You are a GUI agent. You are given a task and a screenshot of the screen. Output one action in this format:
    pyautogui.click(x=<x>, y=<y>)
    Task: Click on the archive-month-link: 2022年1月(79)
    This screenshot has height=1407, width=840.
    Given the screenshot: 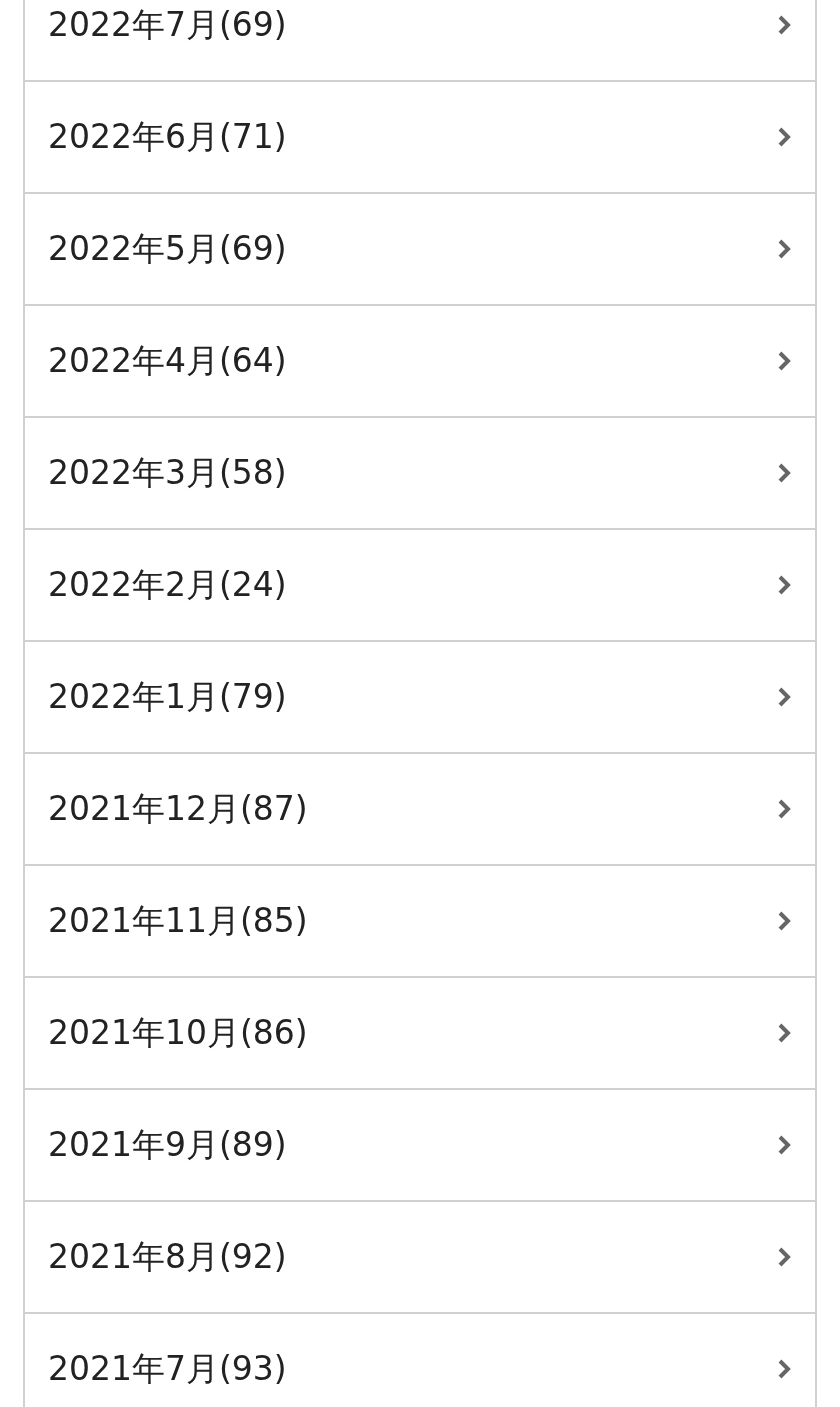 What is the action you would take?
    pyautogui.click(x=420, y=698)
    